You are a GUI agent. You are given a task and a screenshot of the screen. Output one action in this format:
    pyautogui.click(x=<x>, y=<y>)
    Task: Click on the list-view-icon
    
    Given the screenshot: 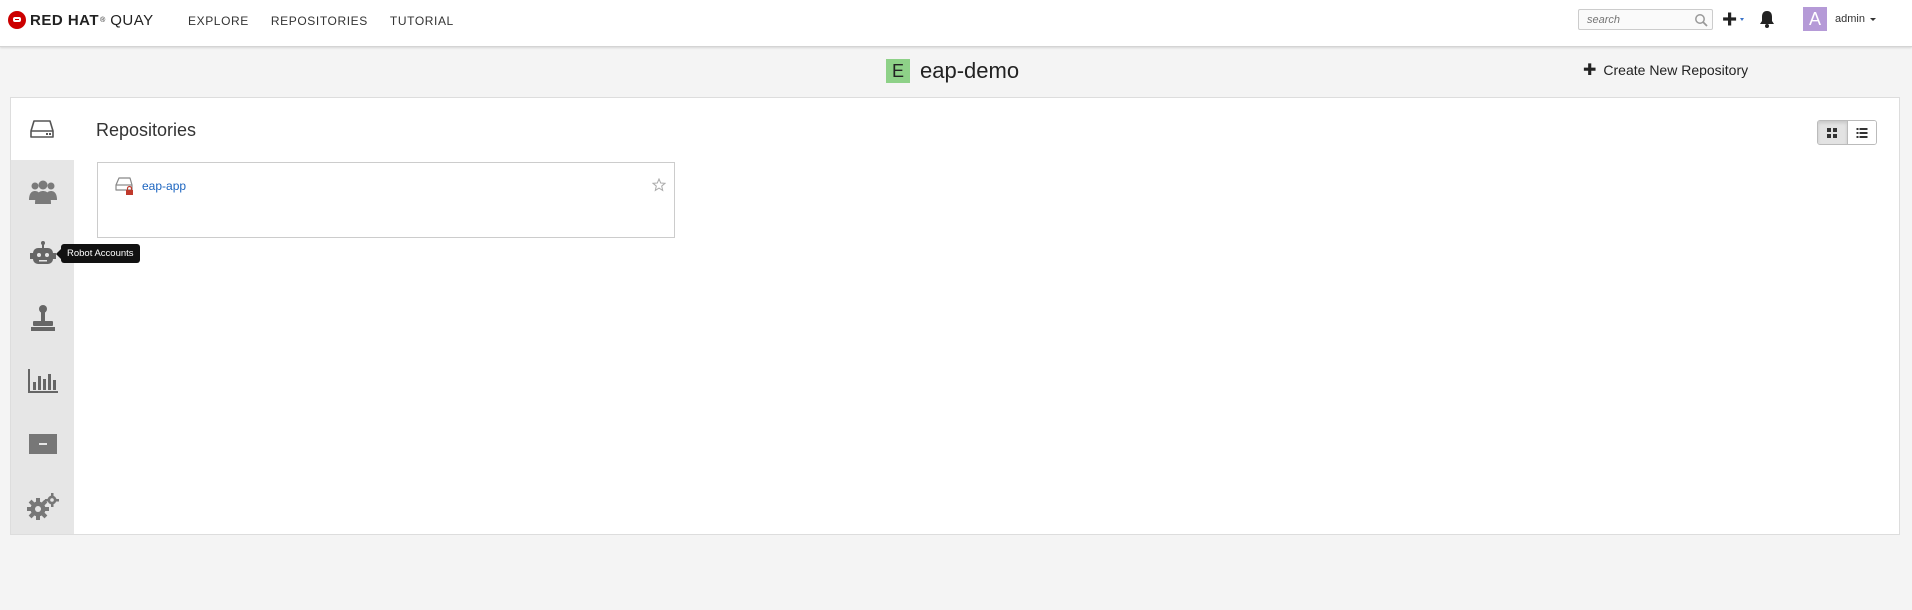 What is the action you would take?
    pyautogui.click(x=1862, y=132)
    